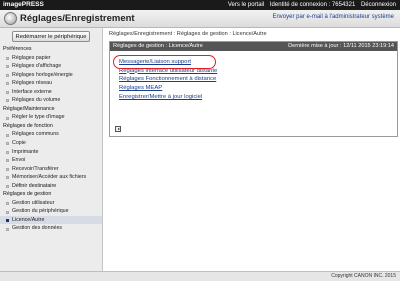 This screenshot has width=400, height=281. Describe the element at coordinates (168, 79) in the screenshot. I see `link-remote-operation-settings: Réglages Fonctionnement à distance` at that location.